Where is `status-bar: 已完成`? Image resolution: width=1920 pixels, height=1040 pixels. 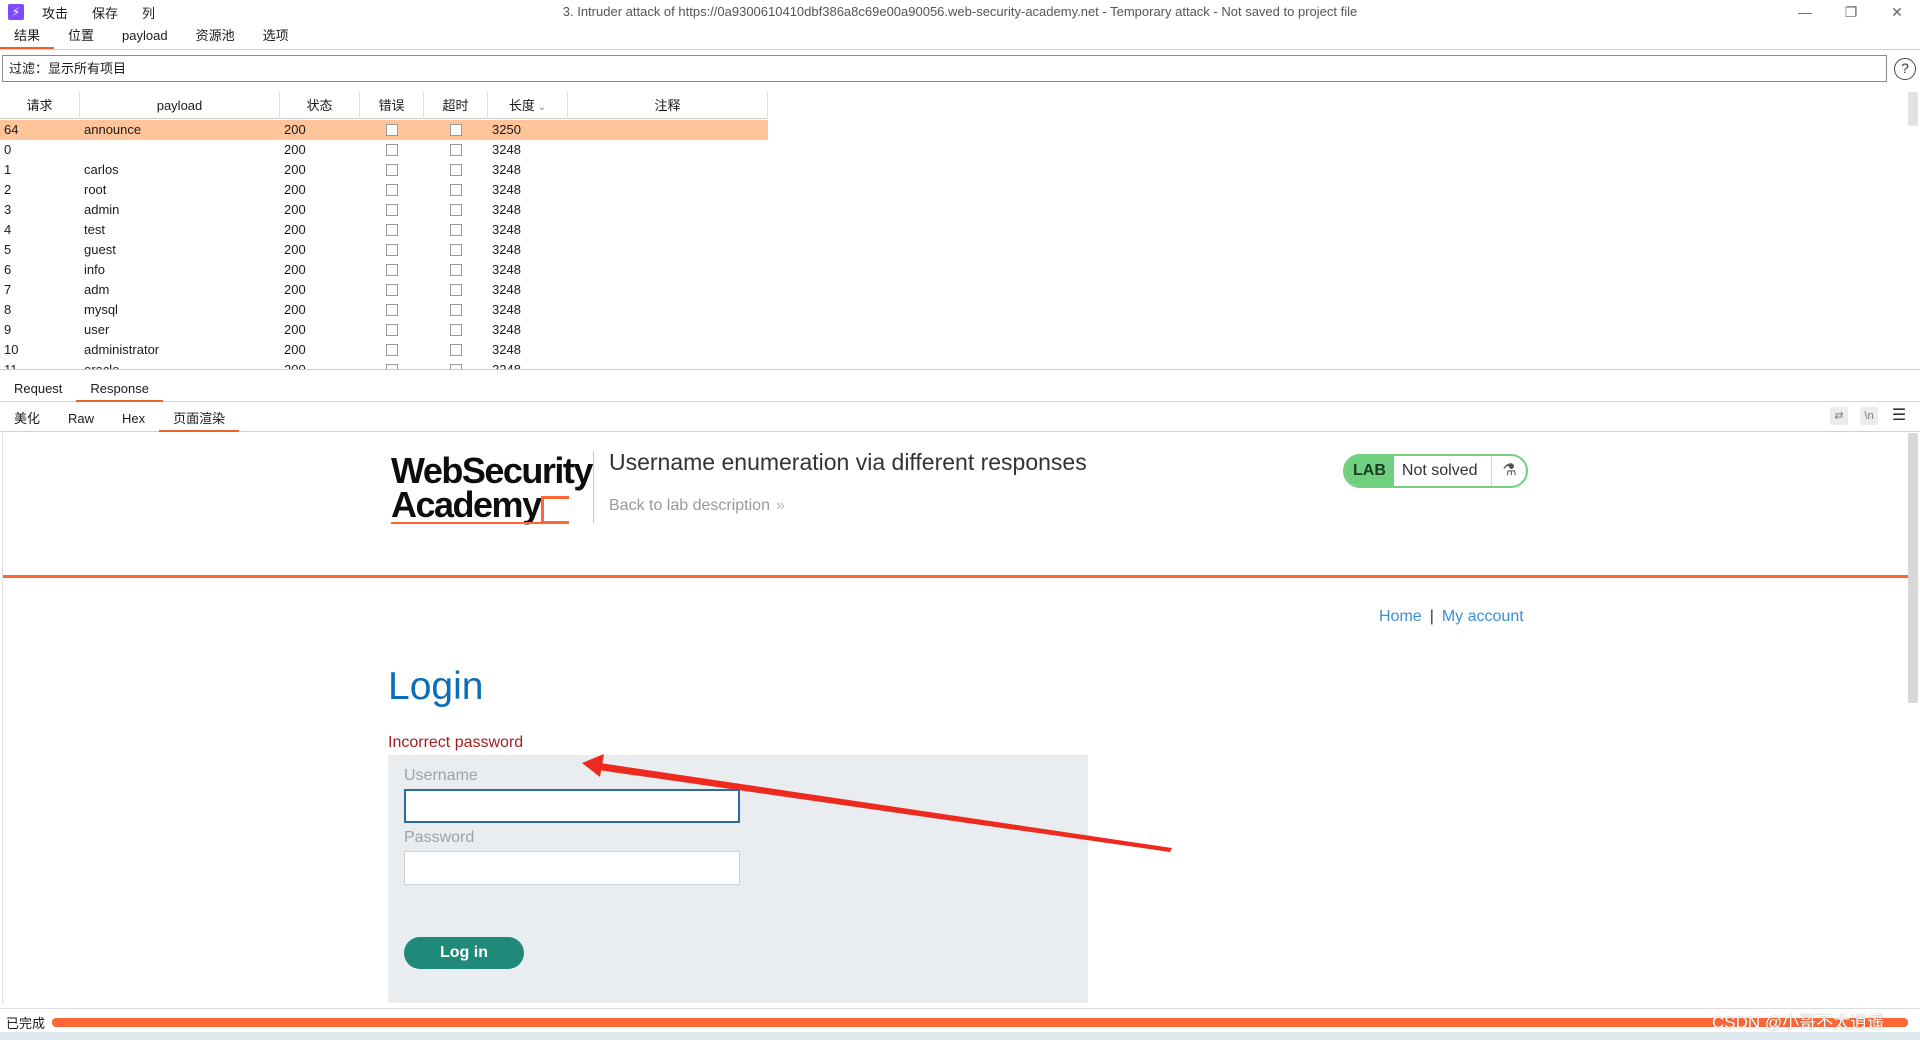 status-bar: 已完成 is located at coordinates (960, 1020).